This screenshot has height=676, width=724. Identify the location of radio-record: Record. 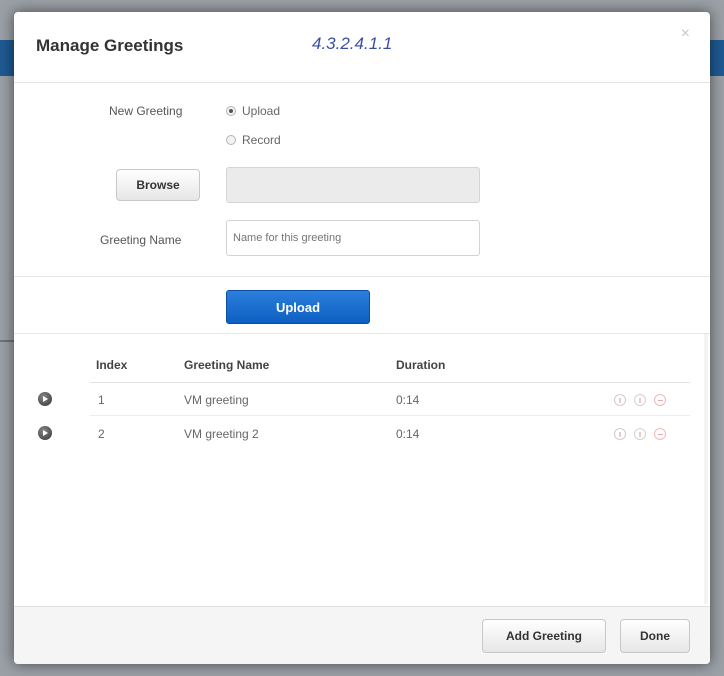
(253, 140).